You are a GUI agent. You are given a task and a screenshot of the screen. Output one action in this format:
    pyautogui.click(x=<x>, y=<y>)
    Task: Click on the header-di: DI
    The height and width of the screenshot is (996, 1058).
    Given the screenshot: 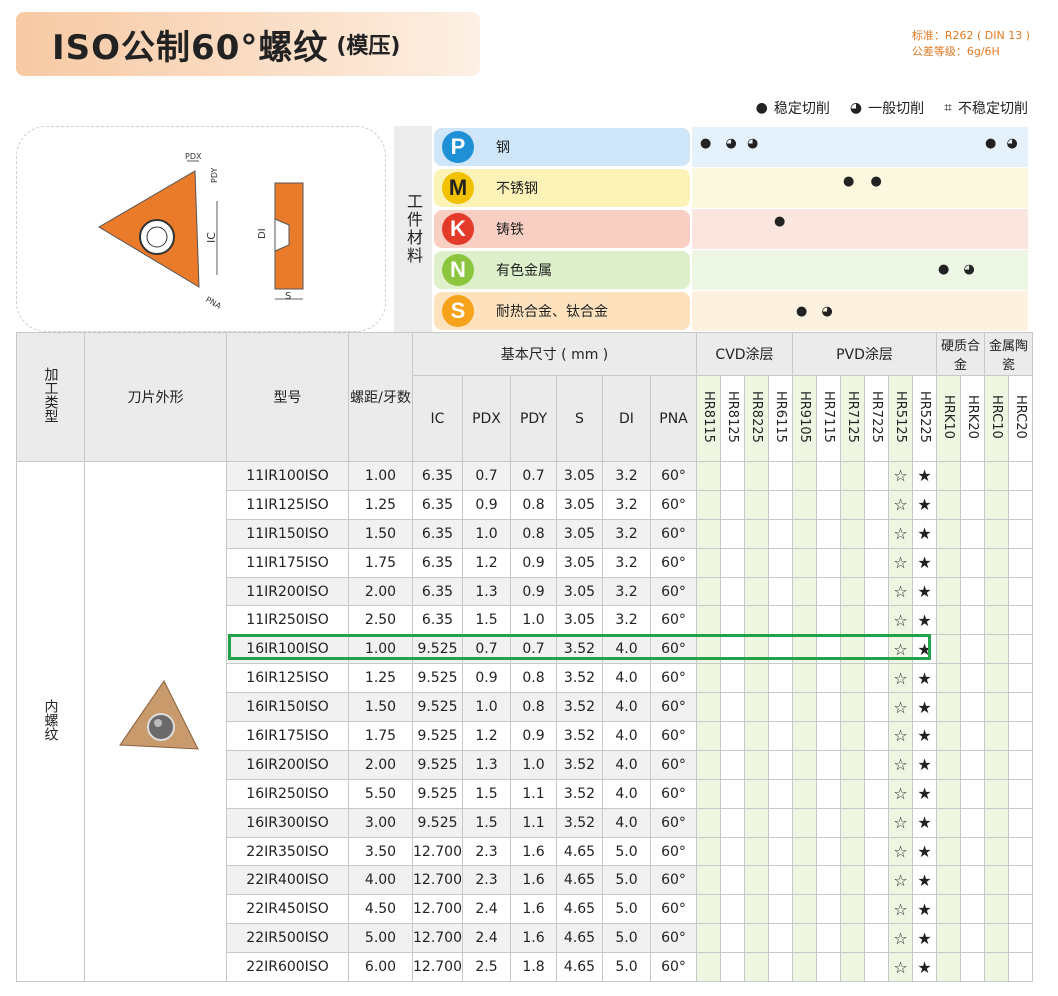 What is the action you would take?
    pyautogui.click(x=626, y=418)
    